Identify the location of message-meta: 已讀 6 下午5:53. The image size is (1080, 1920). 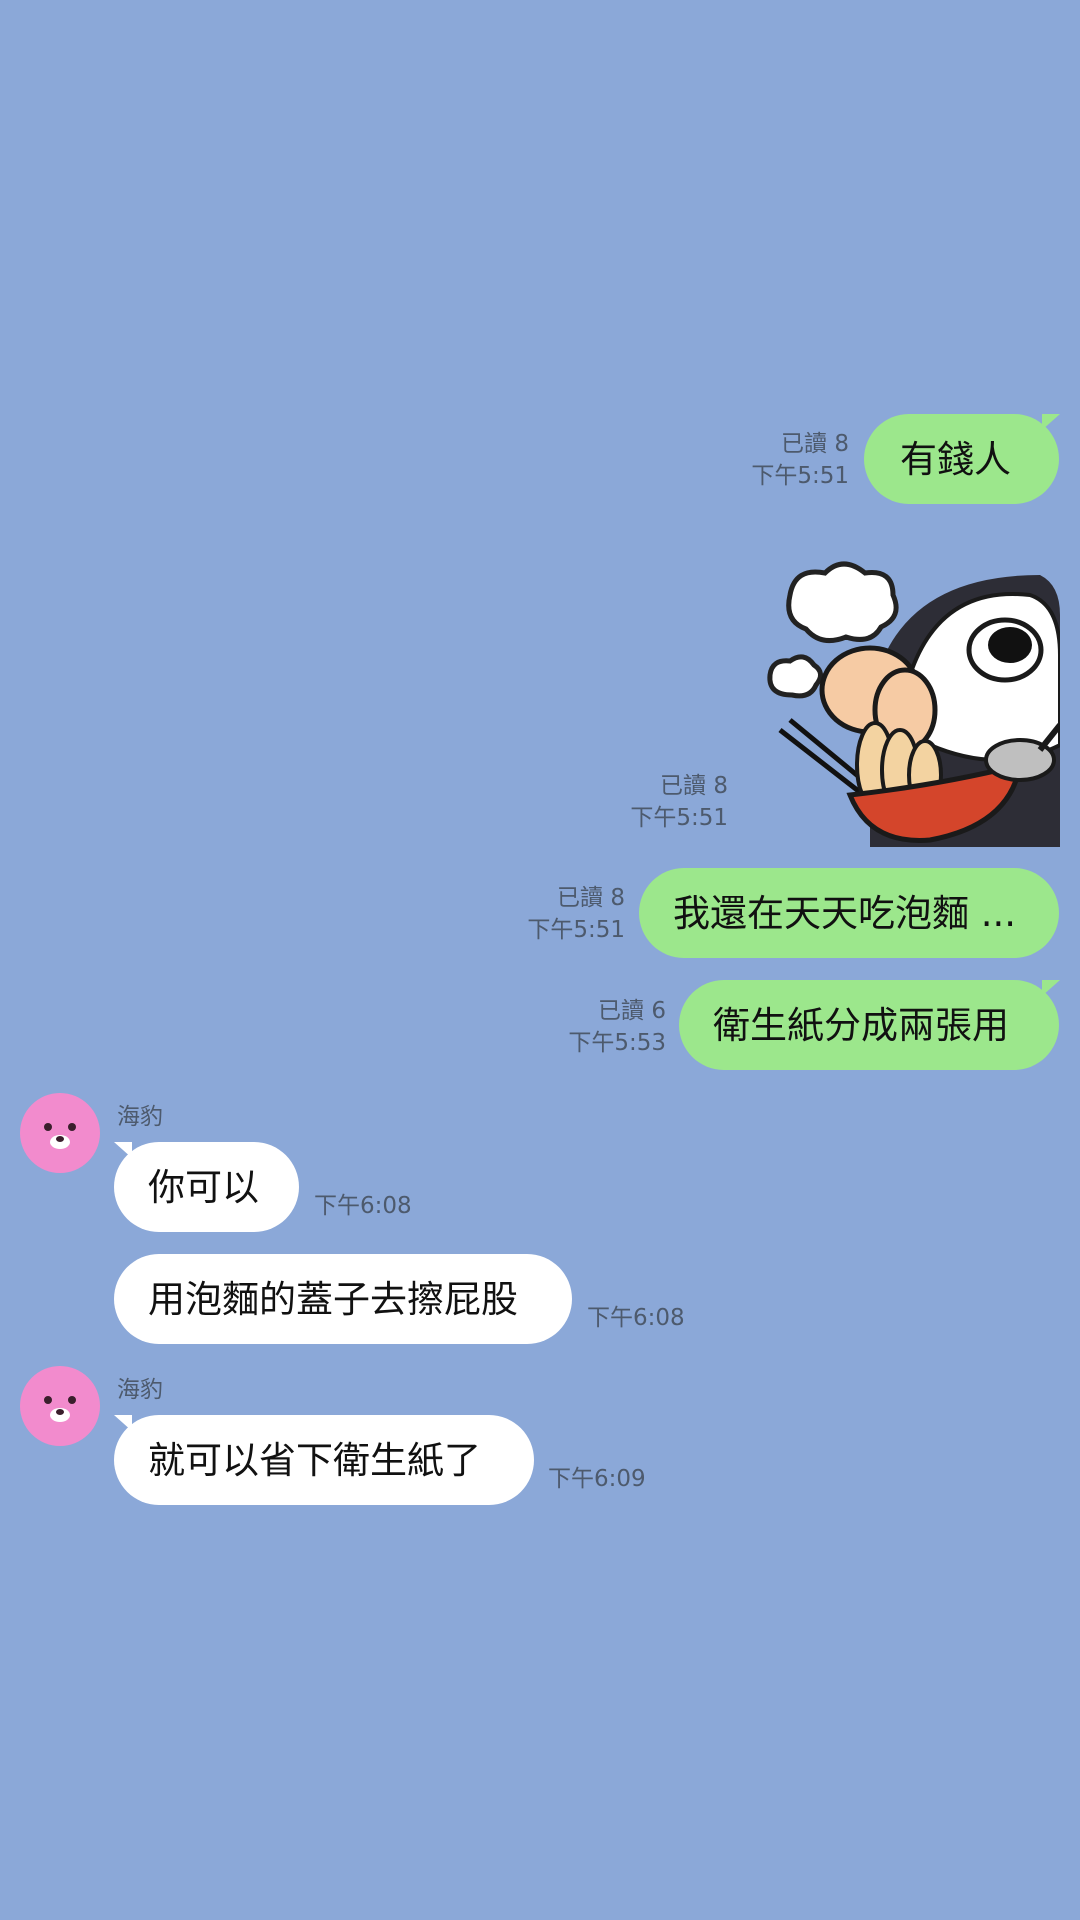
(591, 1027).